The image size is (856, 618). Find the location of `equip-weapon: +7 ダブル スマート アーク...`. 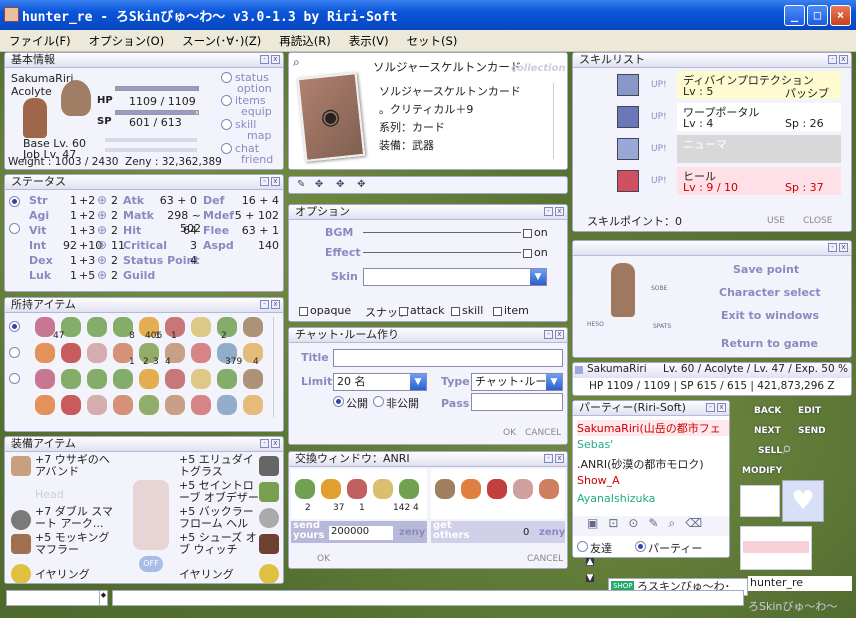

equip-weapon: +7 ダブル スマート アーク... is located at coordinates (78, 518).